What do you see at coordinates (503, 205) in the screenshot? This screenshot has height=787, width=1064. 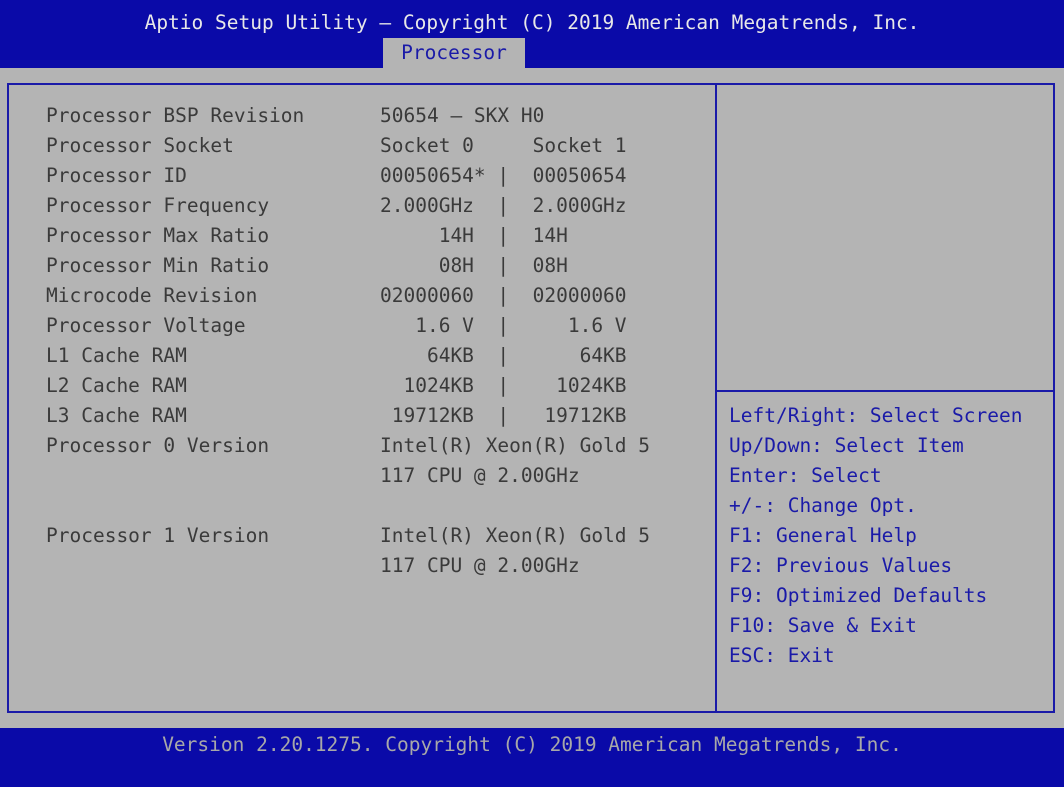 I see `value-processor-frequency: 2.000GHz | 2.000GHz` at bounding box center [503, 205].